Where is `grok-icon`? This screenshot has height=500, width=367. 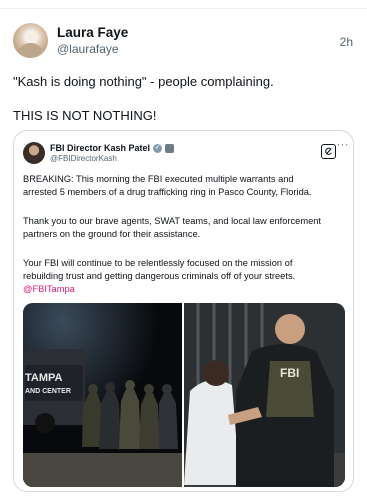
grok-icon is located at coordinates (328, 151).